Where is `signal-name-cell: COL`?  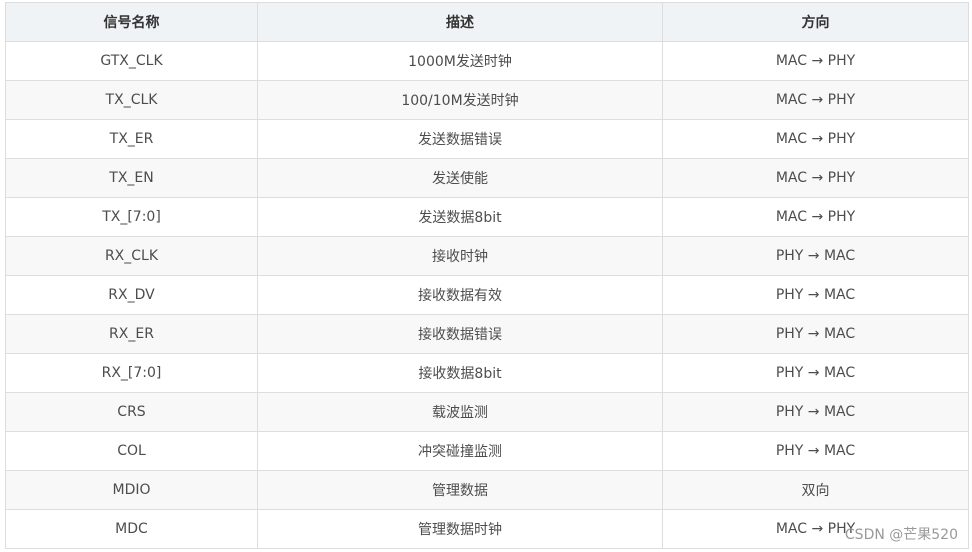
signal-name-cell: COL is located at coordinates (131, 451).